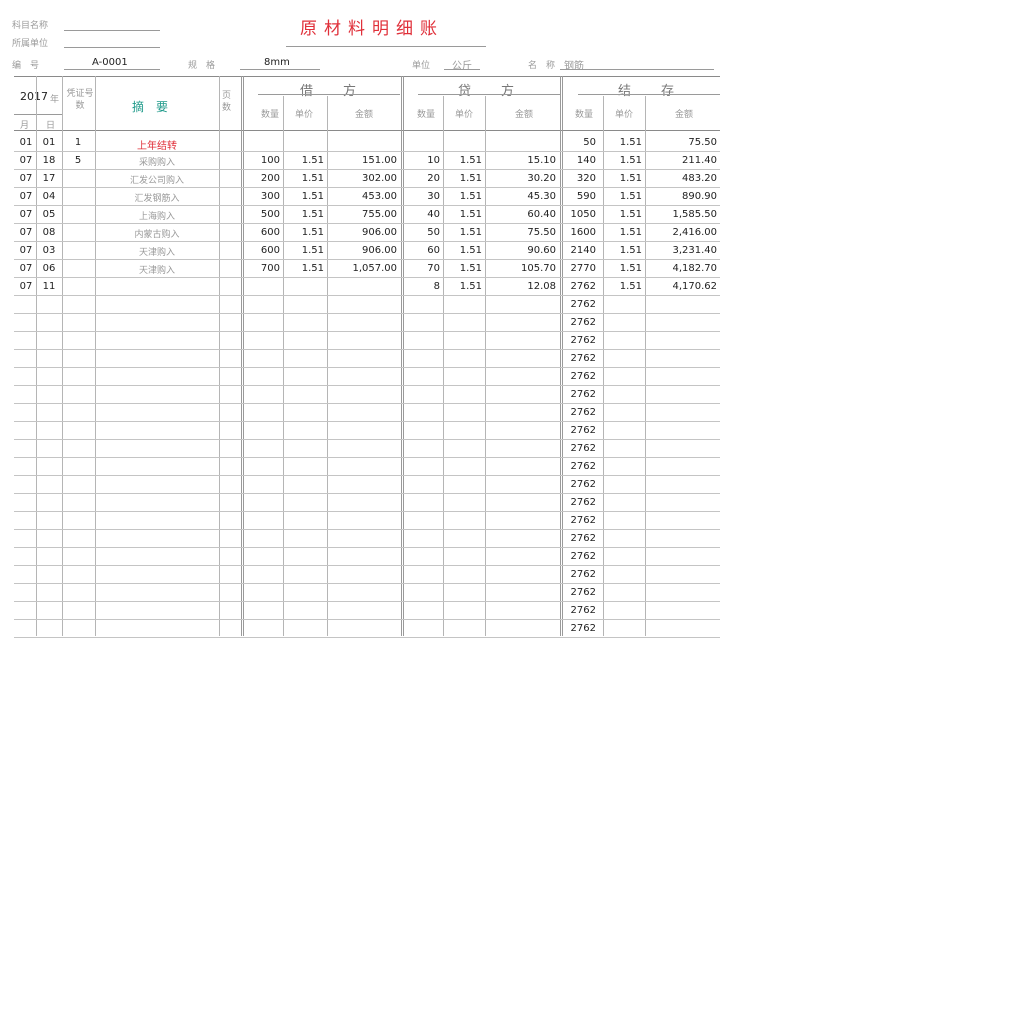 The width and height of the screenshot is (1024, 1028). What do you see at coordinates (583, 115) in the screenshot?
I see `balance-qty-header: 数量` at bounding box center [583, 115].